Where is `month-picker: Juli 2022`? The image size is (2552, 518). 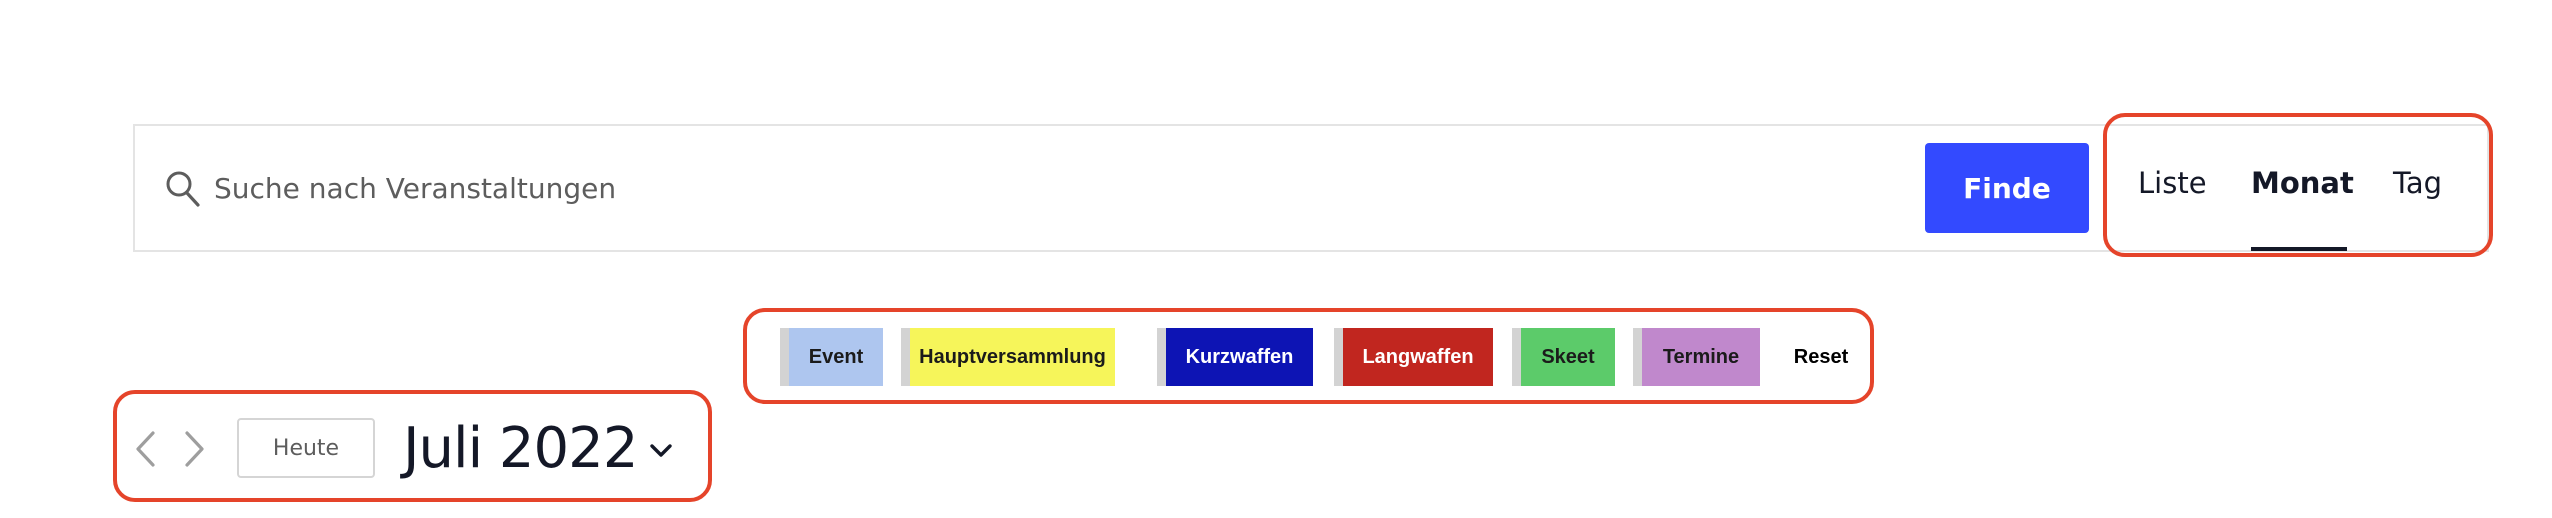
month-picker: Juli 2022 is located at coordinates (538, 448).